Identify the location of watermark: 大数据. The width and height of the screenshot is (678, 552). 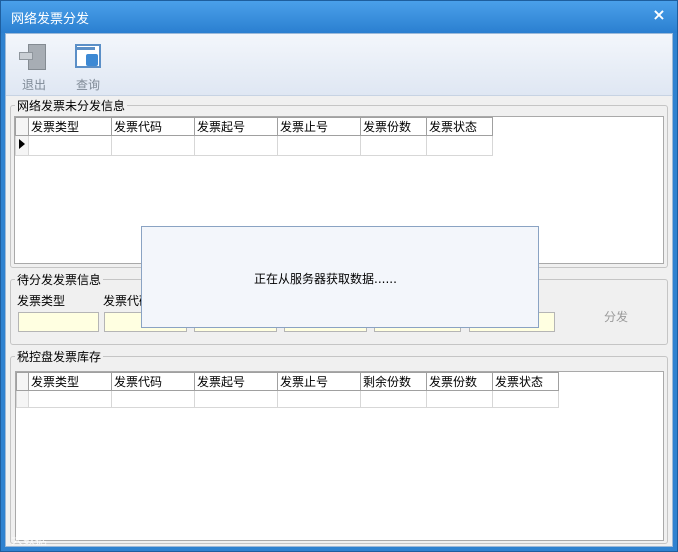
(29, 540).